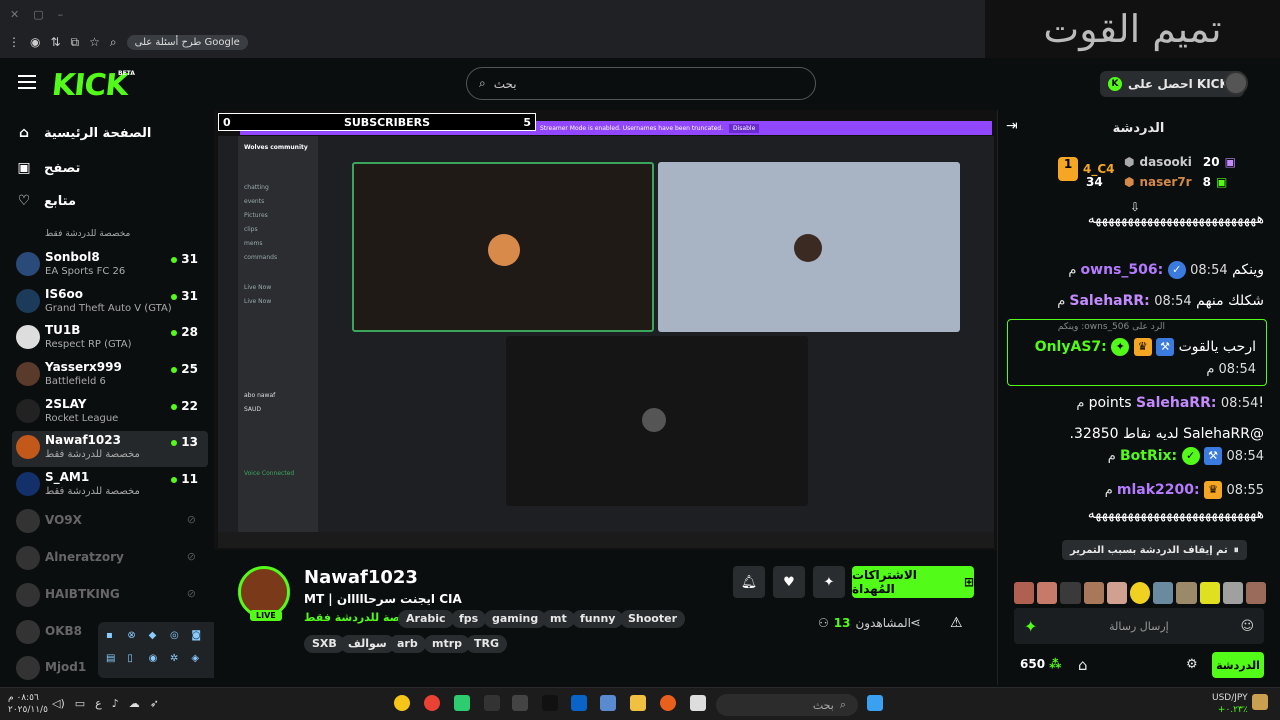 This screenshot has width=1280, height=720. Describe the element at coordinates (789, 582) in the screenshot. I see `follow-button: ♥` at that location.